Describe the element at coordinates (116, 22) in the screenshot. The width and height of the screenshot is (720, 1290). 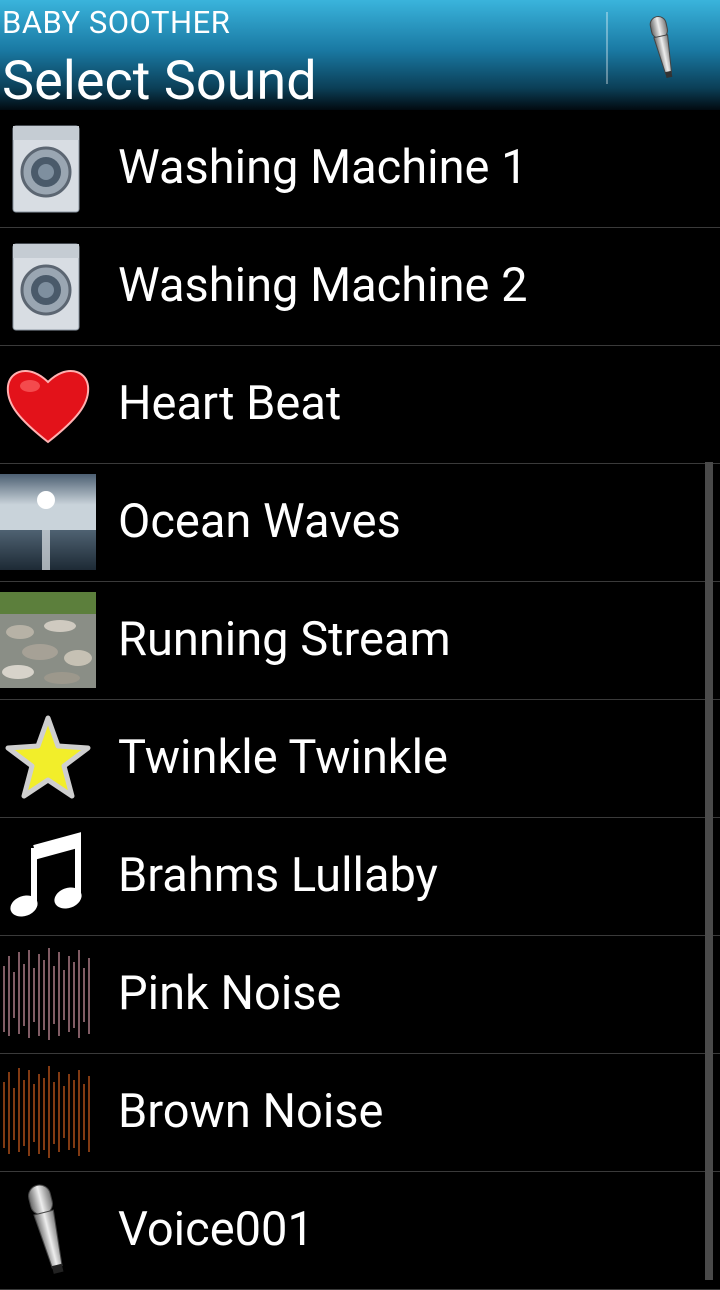
I see `app-name: BABY SOOTHER` at that location.